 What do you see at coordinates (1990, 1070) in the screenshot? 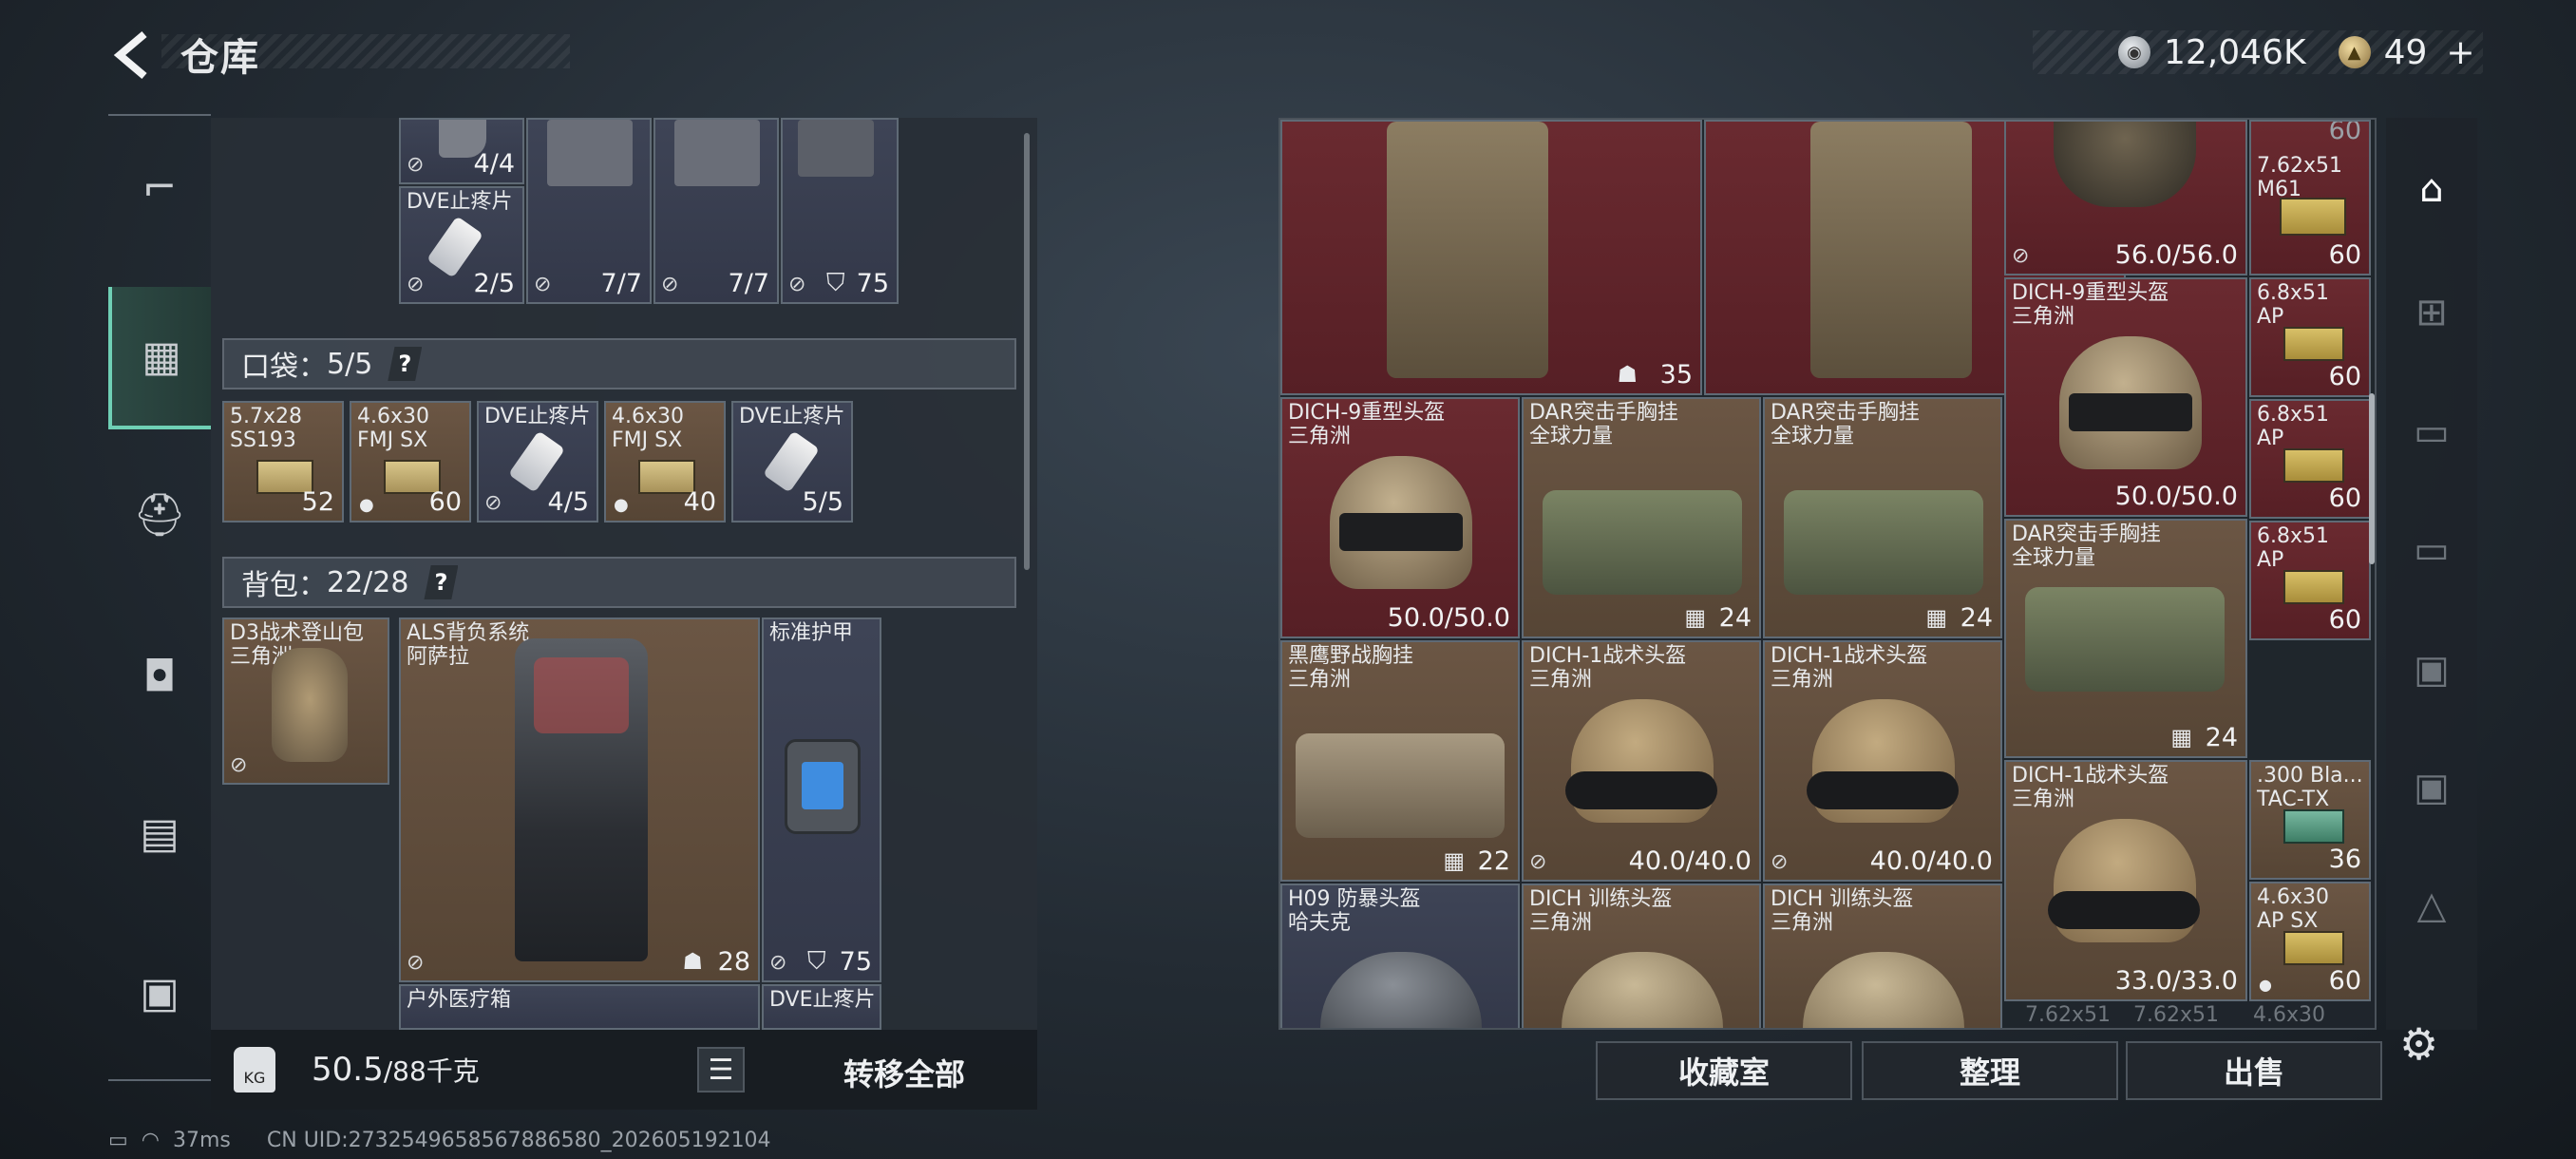
I see `organize-button: 整理` at bounding box center [1990, 1070].